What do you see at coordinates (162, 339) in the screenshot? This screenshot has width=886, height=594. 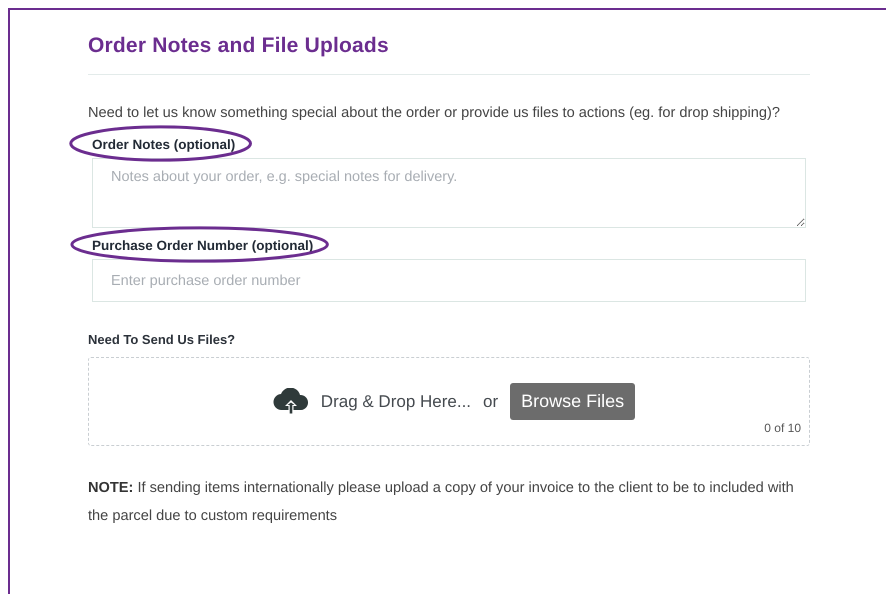 I see `upload-label: Need To Send Us Files?` at bounding box center [162, 339].